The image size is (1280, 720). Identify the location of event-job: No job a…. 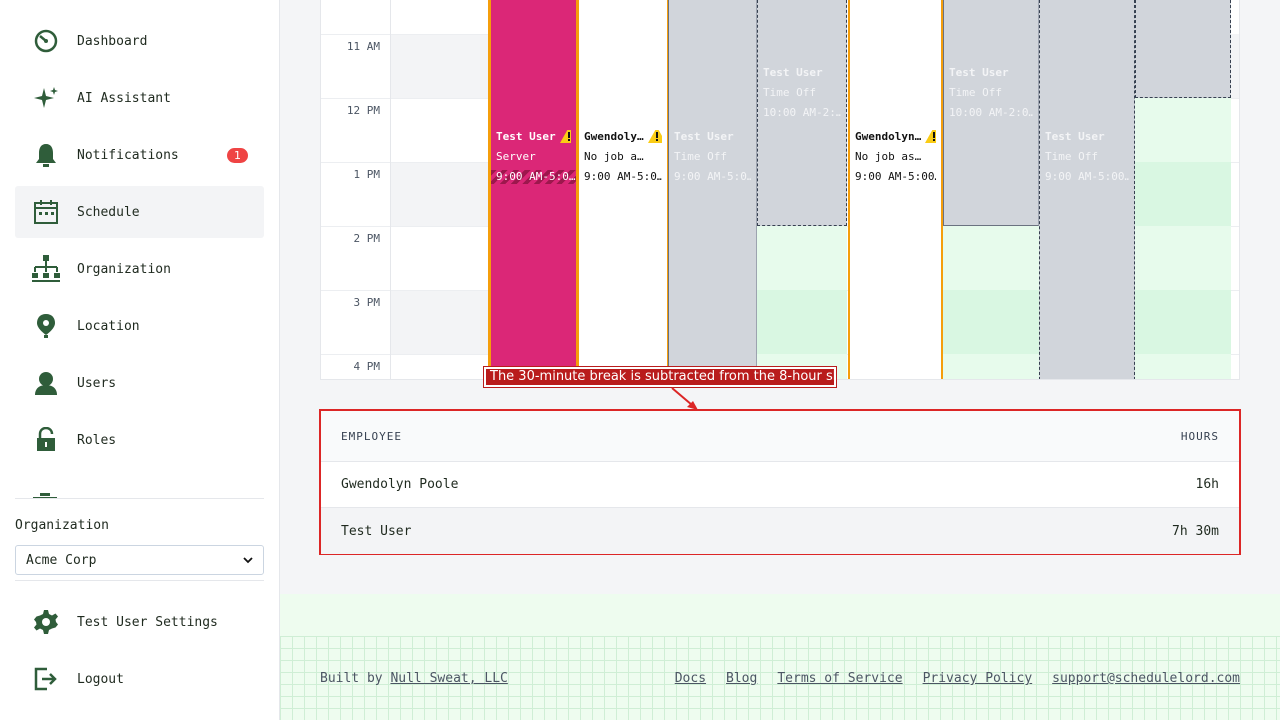
(614, 156).